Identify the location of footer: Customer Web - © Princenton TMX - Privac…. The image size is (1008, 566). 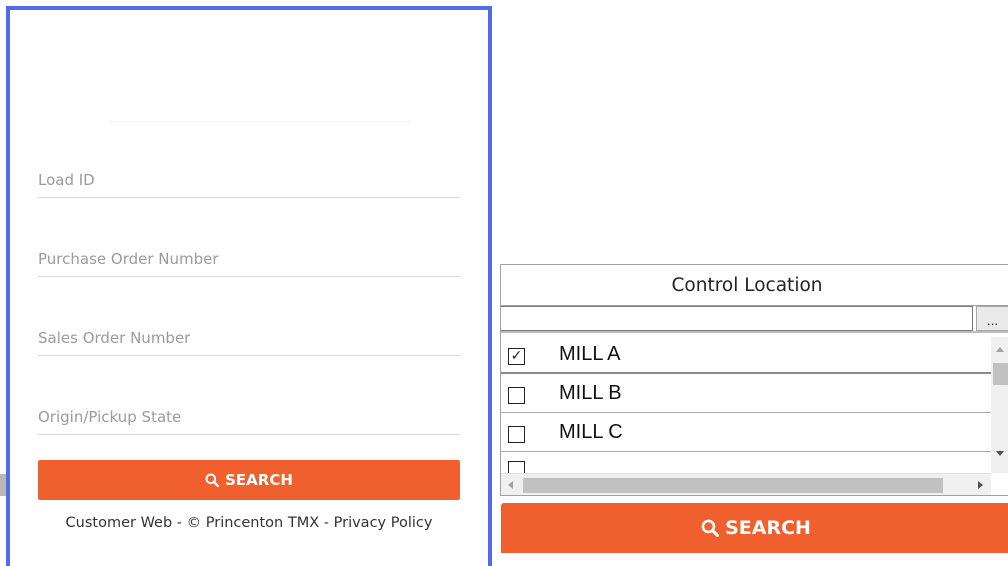
(249, 523).